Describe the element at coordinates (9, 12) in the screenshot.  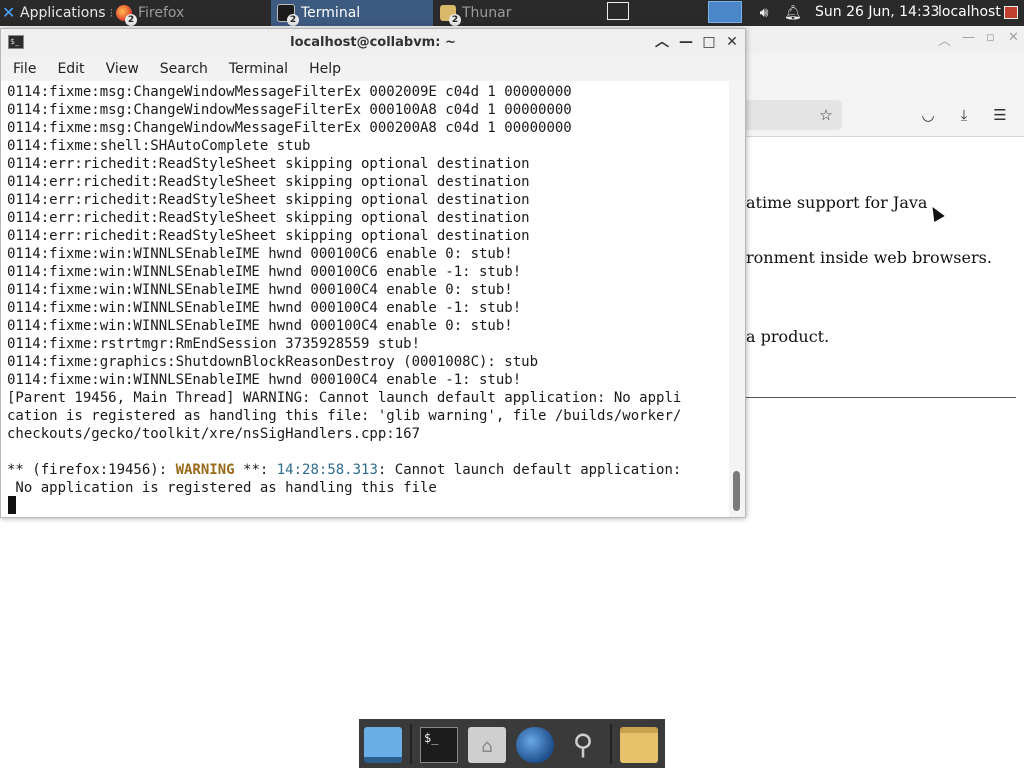
I see `xfce-logo-icon: ✕` at that location.